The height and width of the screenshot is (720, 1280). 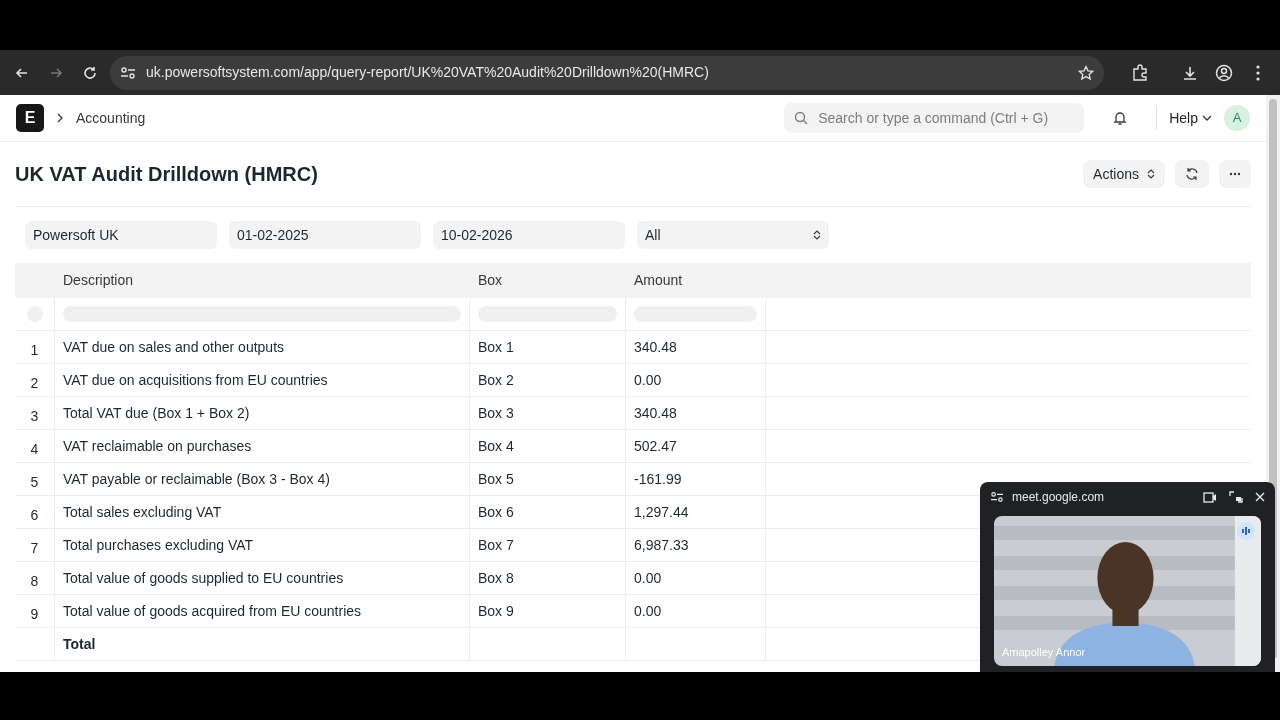 I want to click on column-header: Amount, so click(x=658, y=280).